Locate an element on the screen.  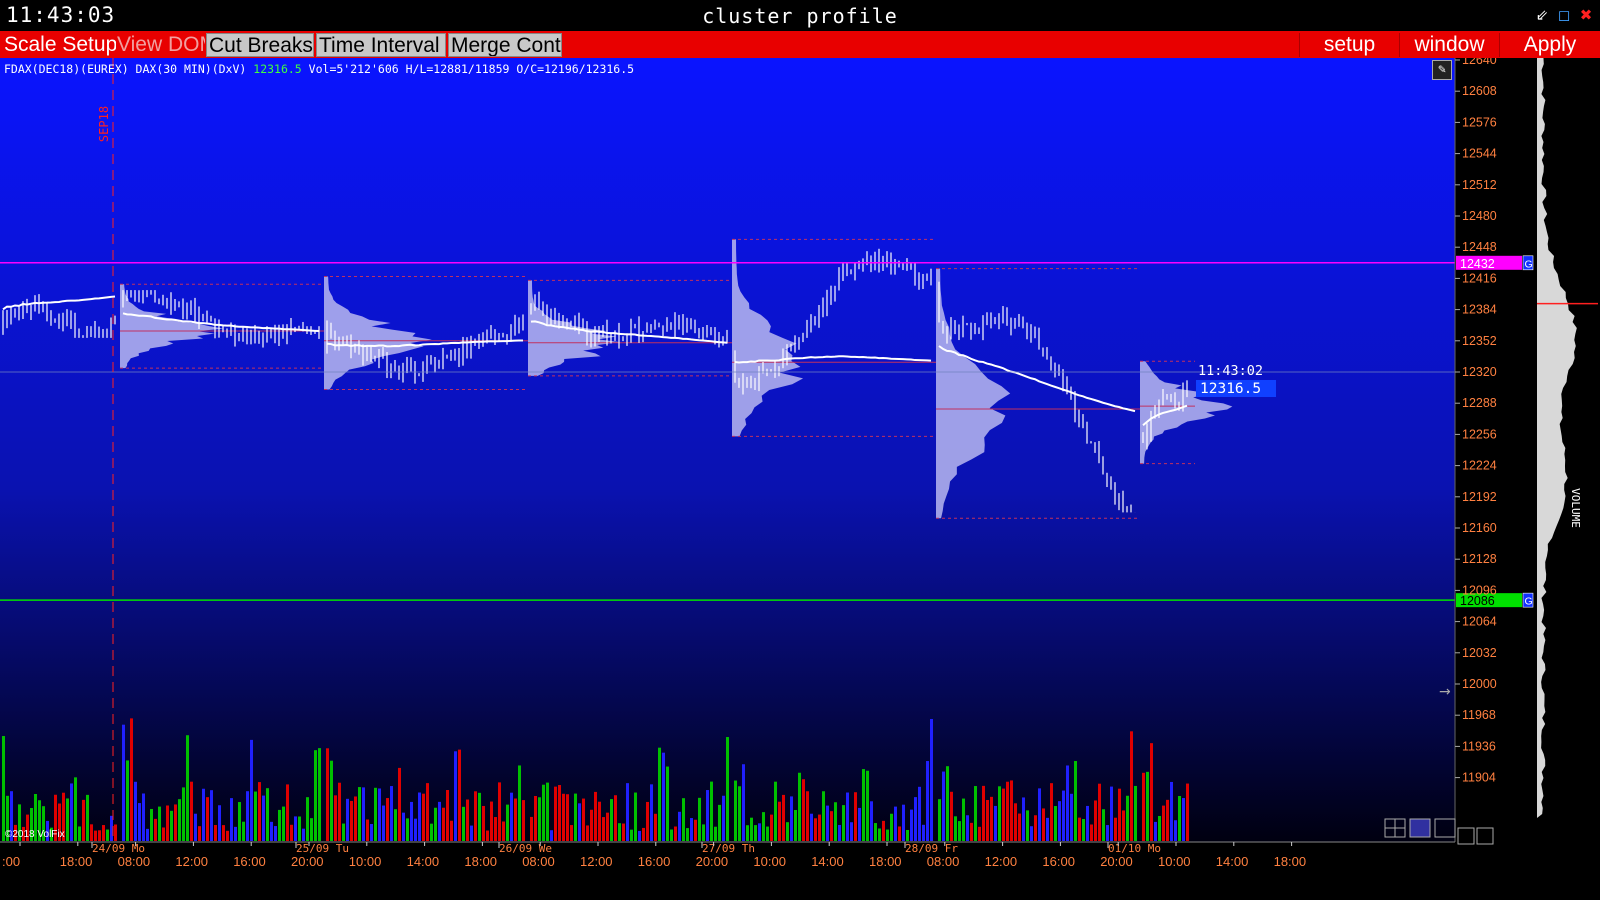
restore-icon: ◻ is located at coordinates (1564, 15).